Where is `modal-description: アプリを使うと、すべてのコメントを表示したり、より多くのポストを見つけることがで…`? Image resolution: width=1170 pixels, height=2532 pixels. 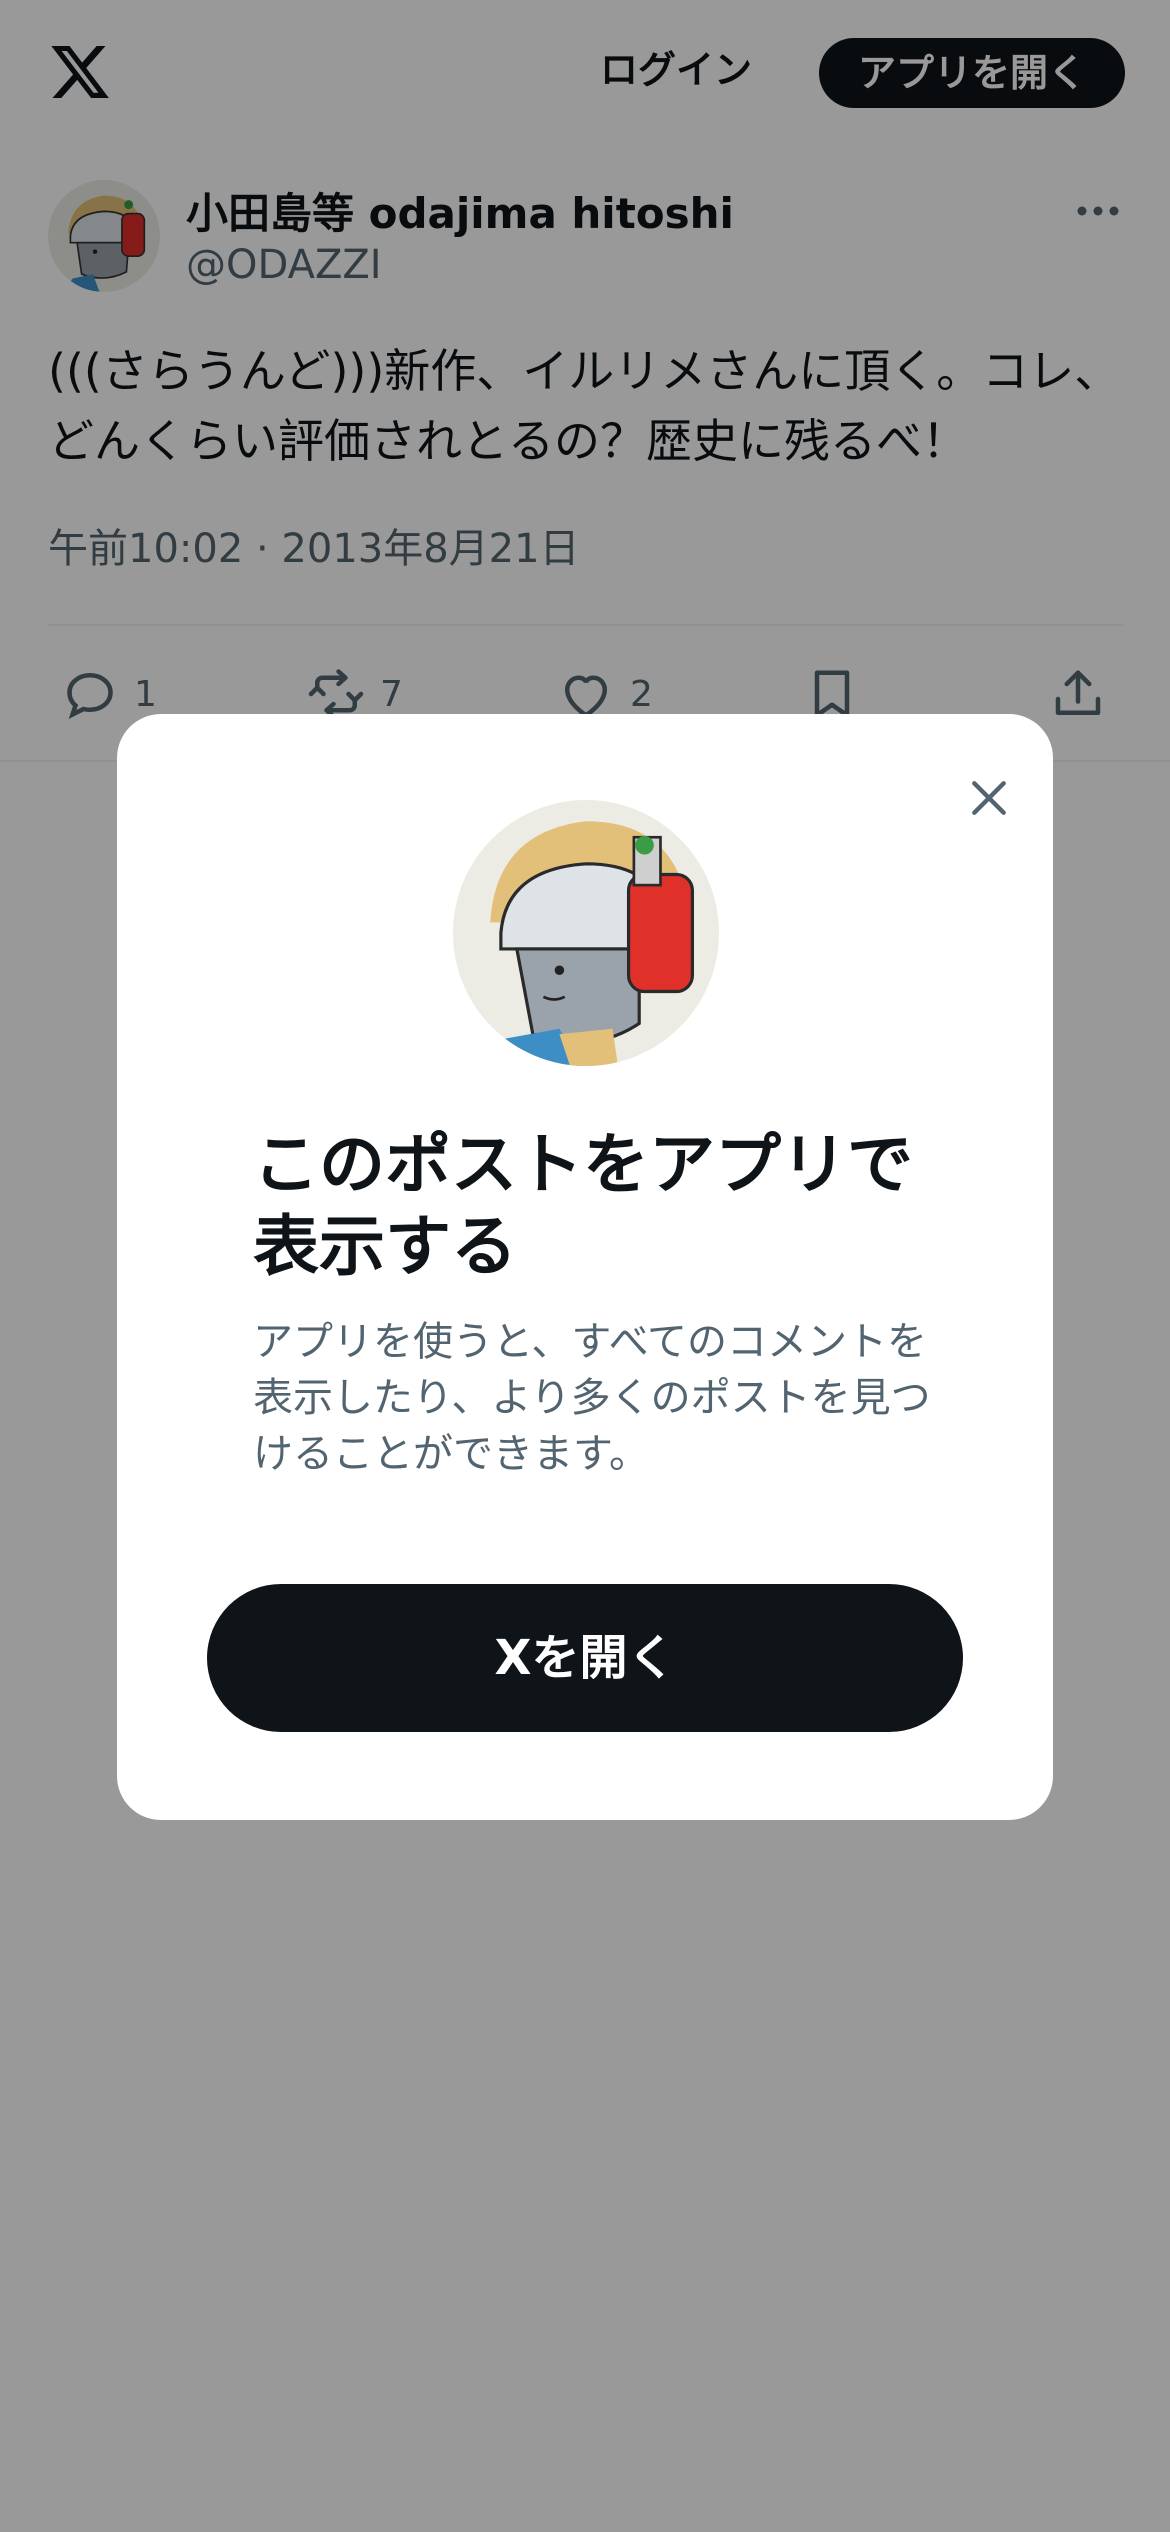 modal-description: アプリを使うと、すべてのコメントを表示したり、より多くのポストを見つけることがで… is located at coordinates (592, 1398).